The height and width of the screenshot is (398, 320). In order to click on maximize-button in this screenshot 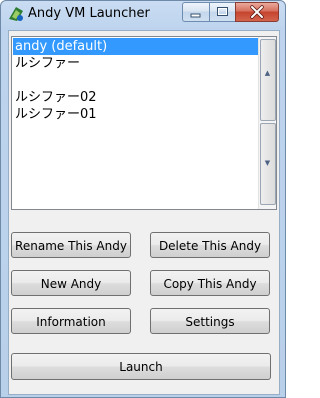, I will do `click(222, 12)`.